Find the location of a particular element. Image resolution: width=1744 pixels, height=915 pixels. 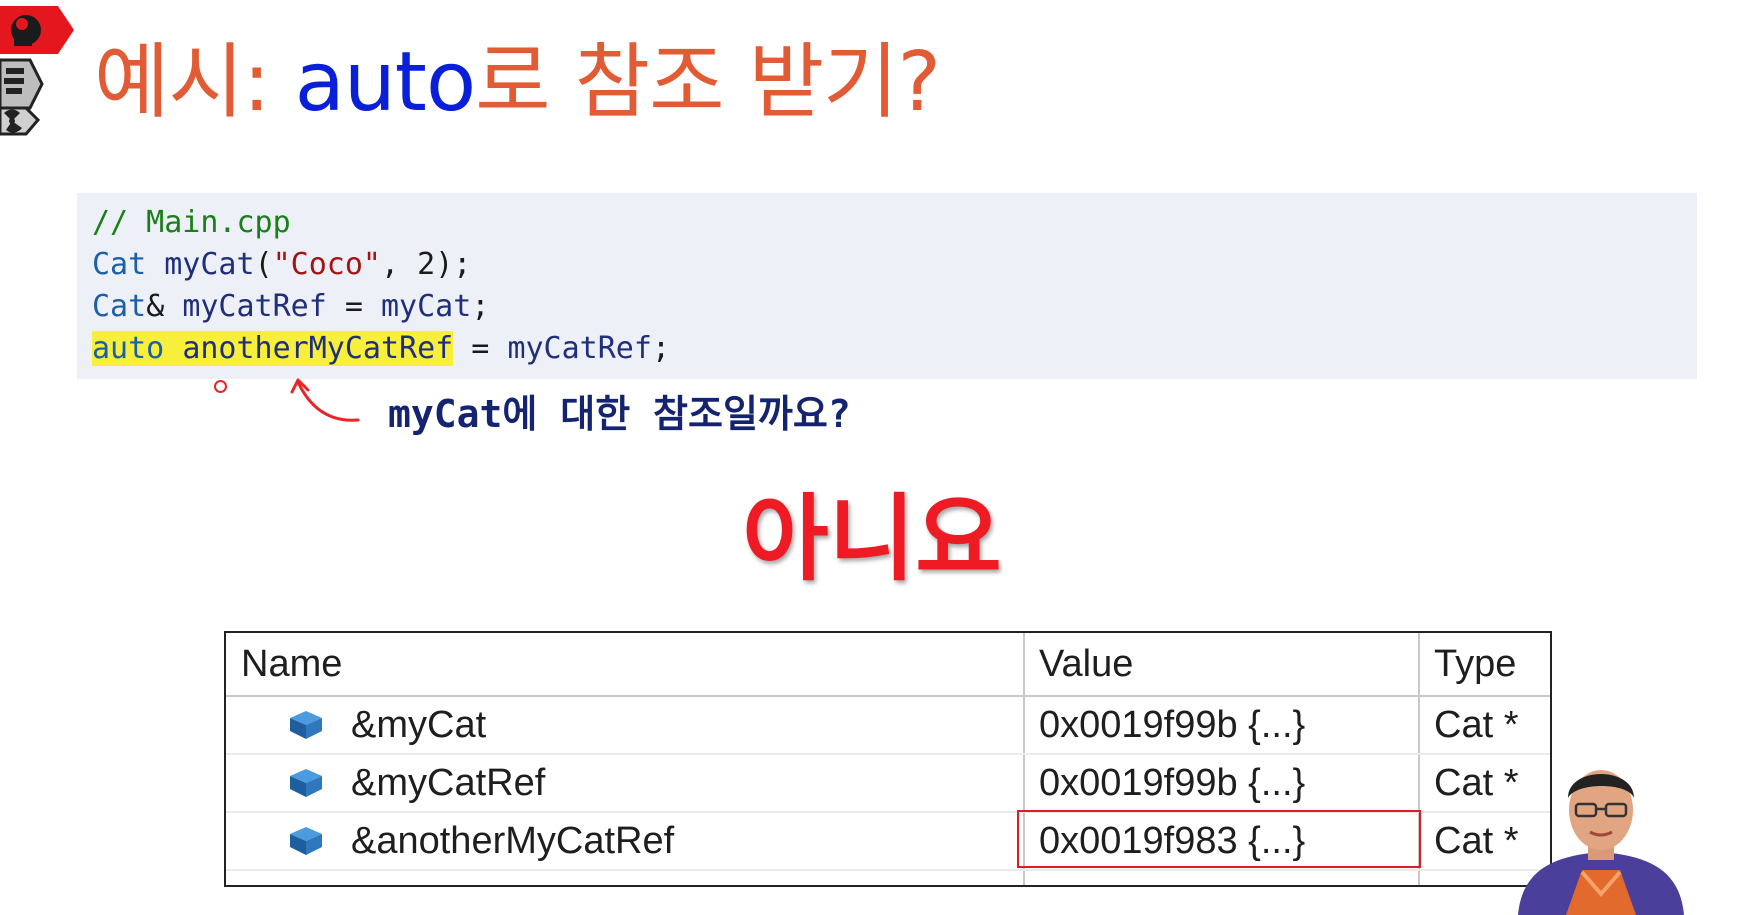

annotation-text: myCat에 대한 참조일까요? is located at coordinates (619, 414).